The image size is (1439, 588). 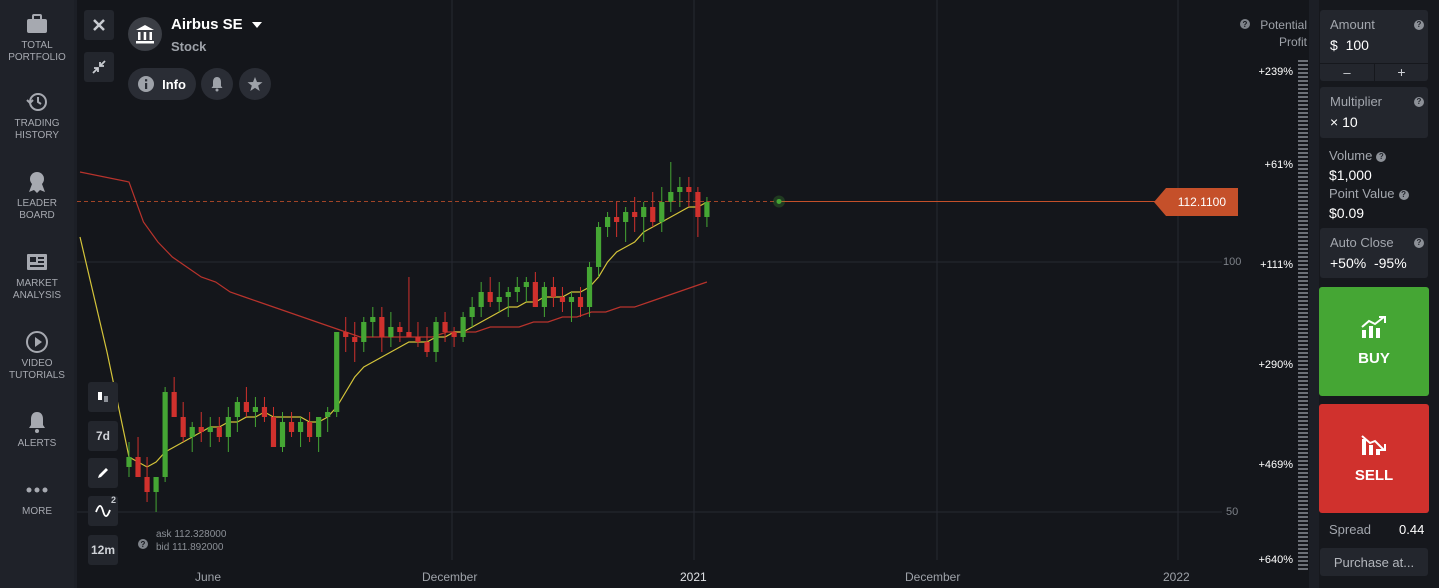 I want to click on sidebar-item-total-portfolio: TOTAL PORTFOLIO, so click(x=37, y=38).